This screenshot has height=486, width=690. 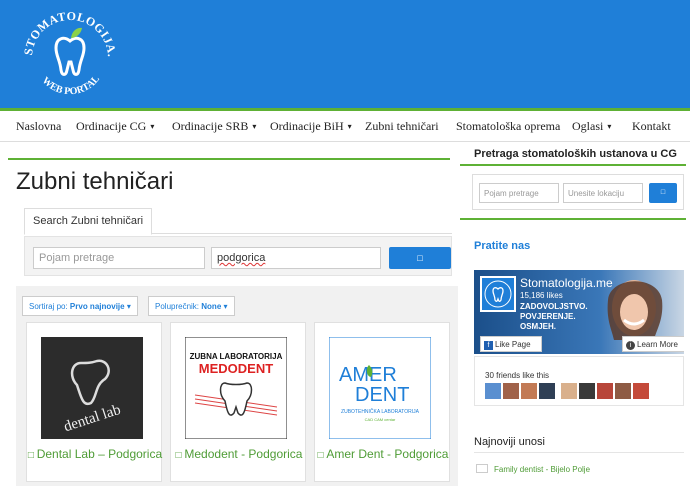 I want to click on tab-search: Search Zubni tehničari, so click(x=88, y=221).